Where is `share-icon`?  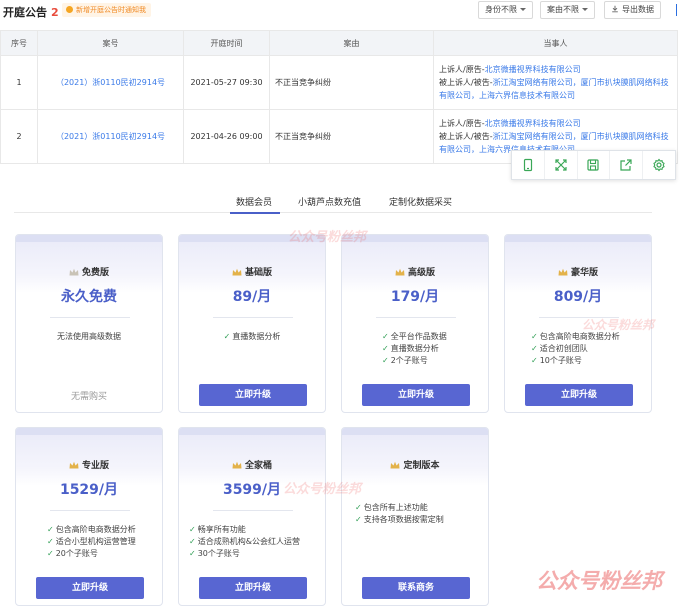
share-icon is located at coordinates (627, 165).